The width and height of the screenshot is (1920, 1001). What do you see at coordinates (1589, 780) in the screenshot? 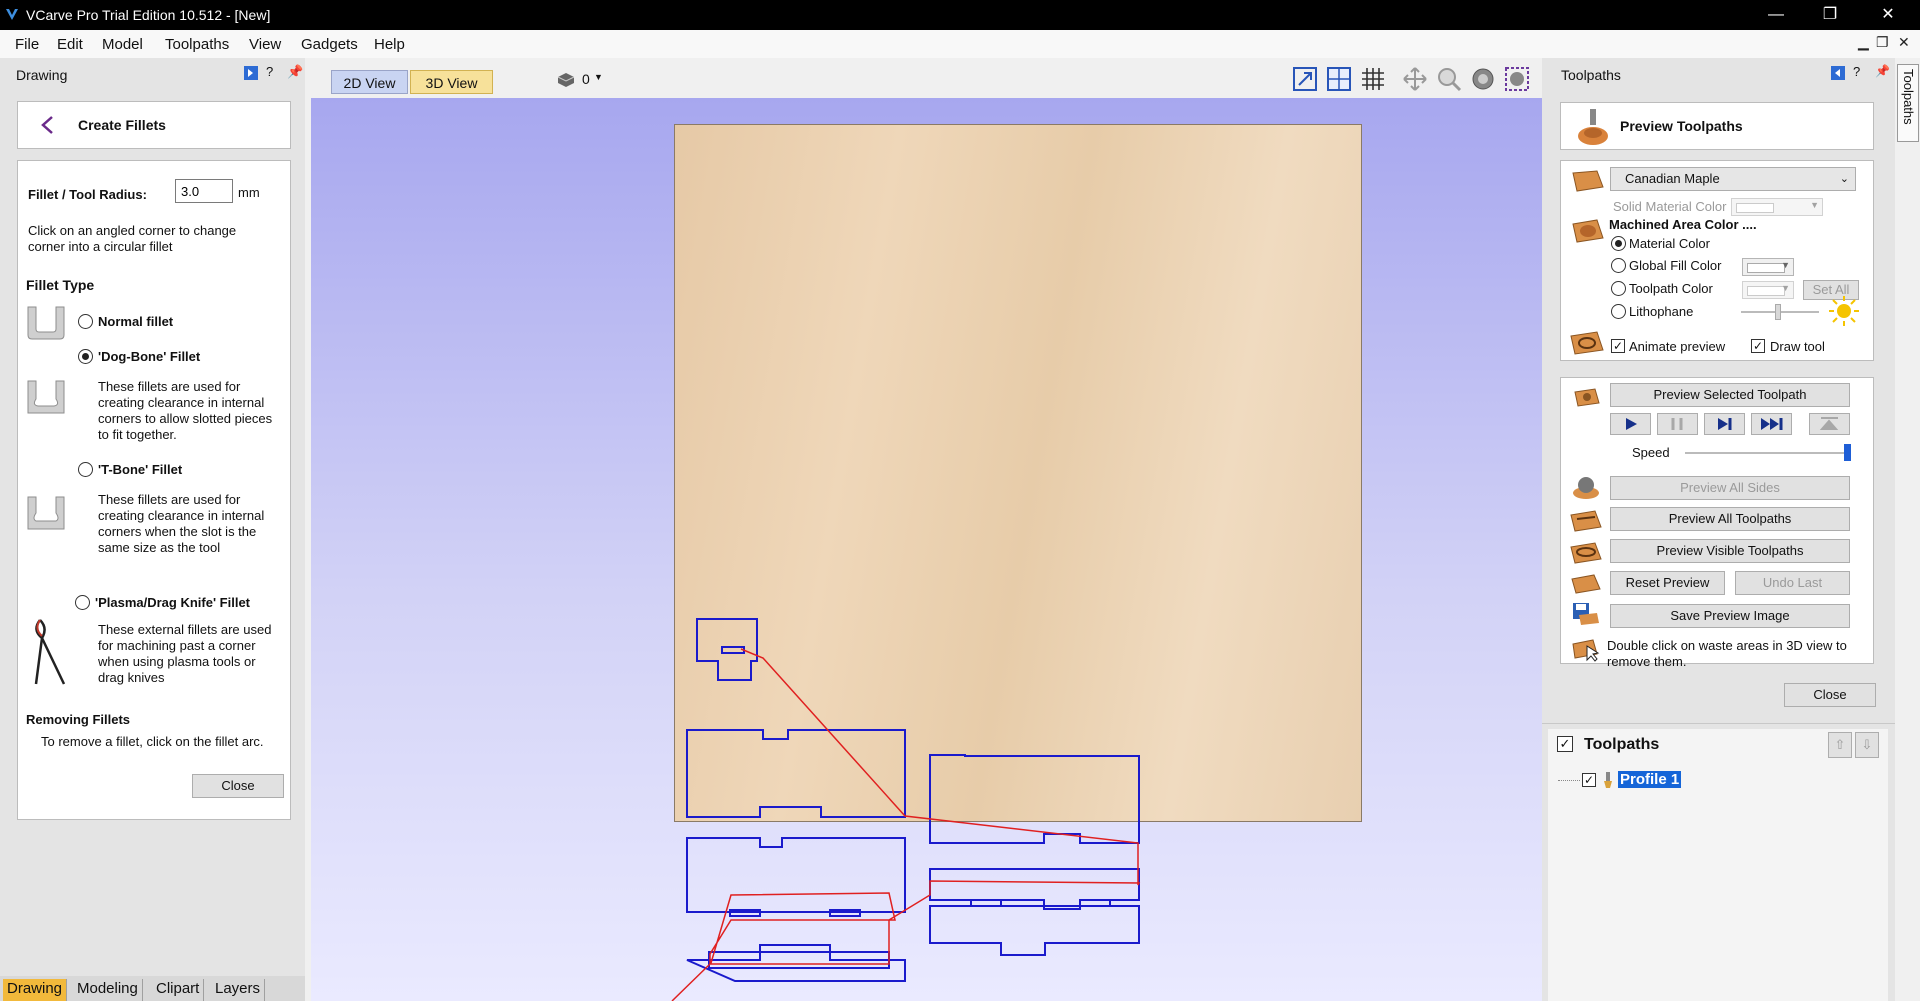
I see `profile-1-checkbox: ✓` at bounding box center [1589, 780].